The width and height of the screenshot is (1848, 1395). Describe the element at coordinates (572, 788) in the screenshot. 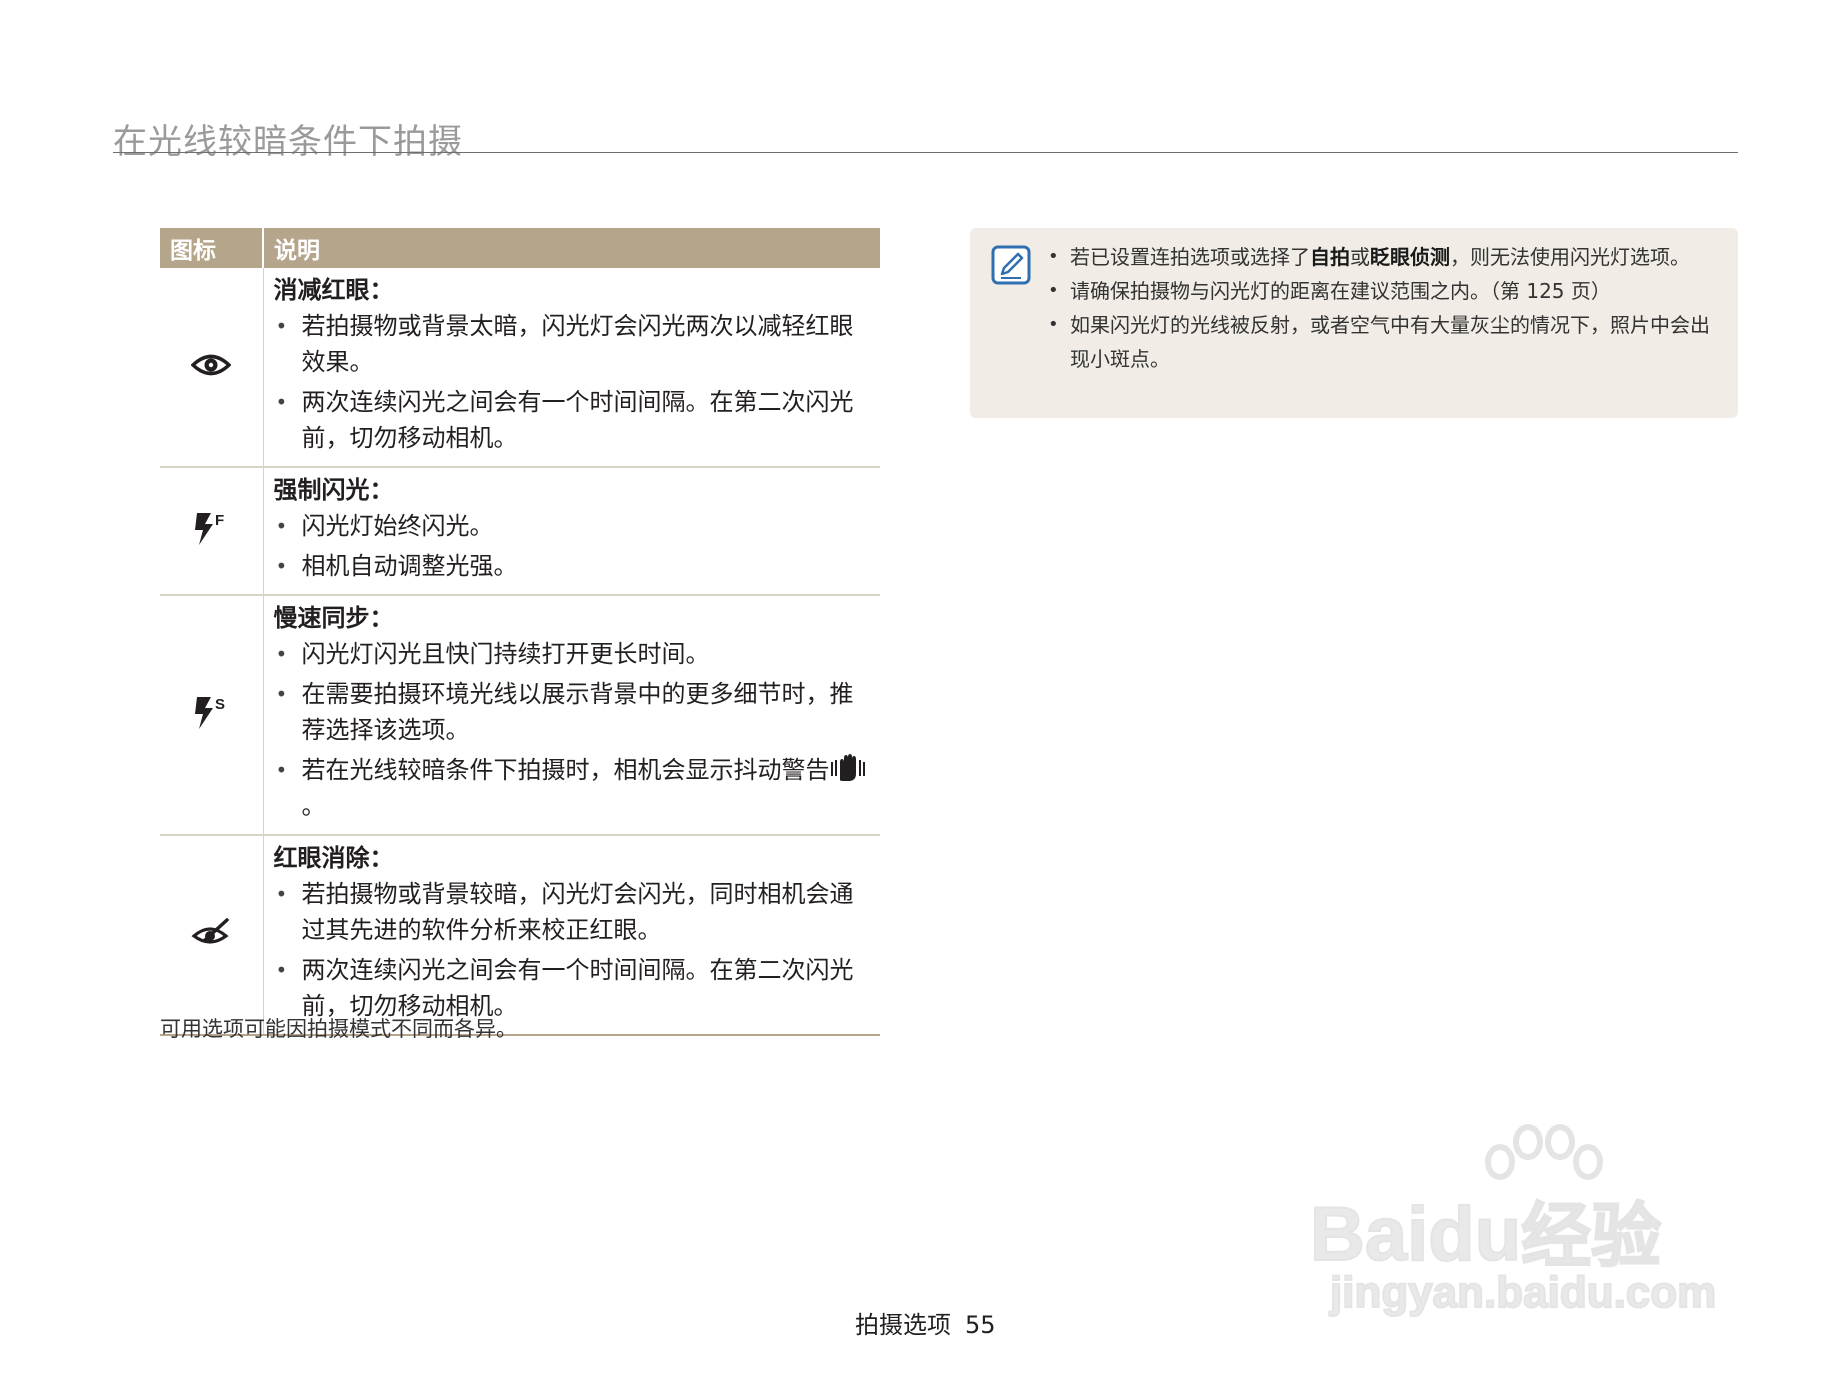

I see `list-item: 若在光线较暗条件下拍摄时，相机会显示抖动警告 。` at that location.